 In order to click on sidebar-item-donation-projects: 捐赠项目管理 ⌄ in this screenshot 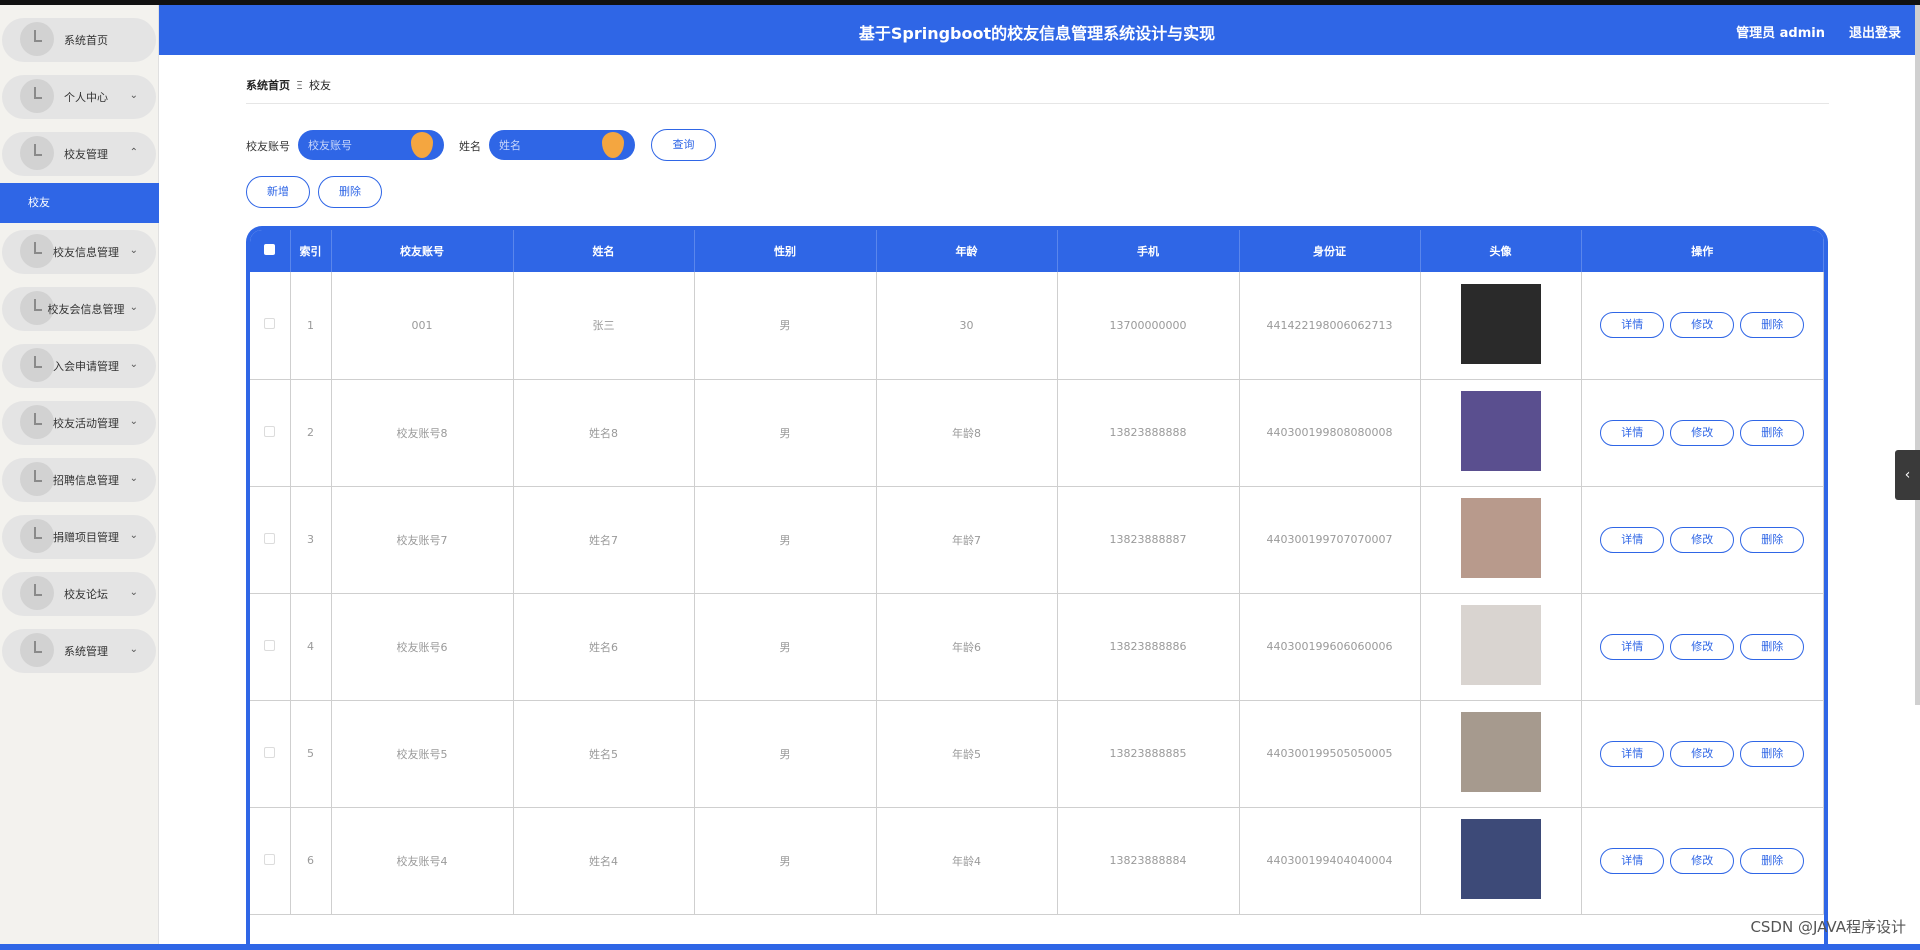, I will do `click(79, 537)`.